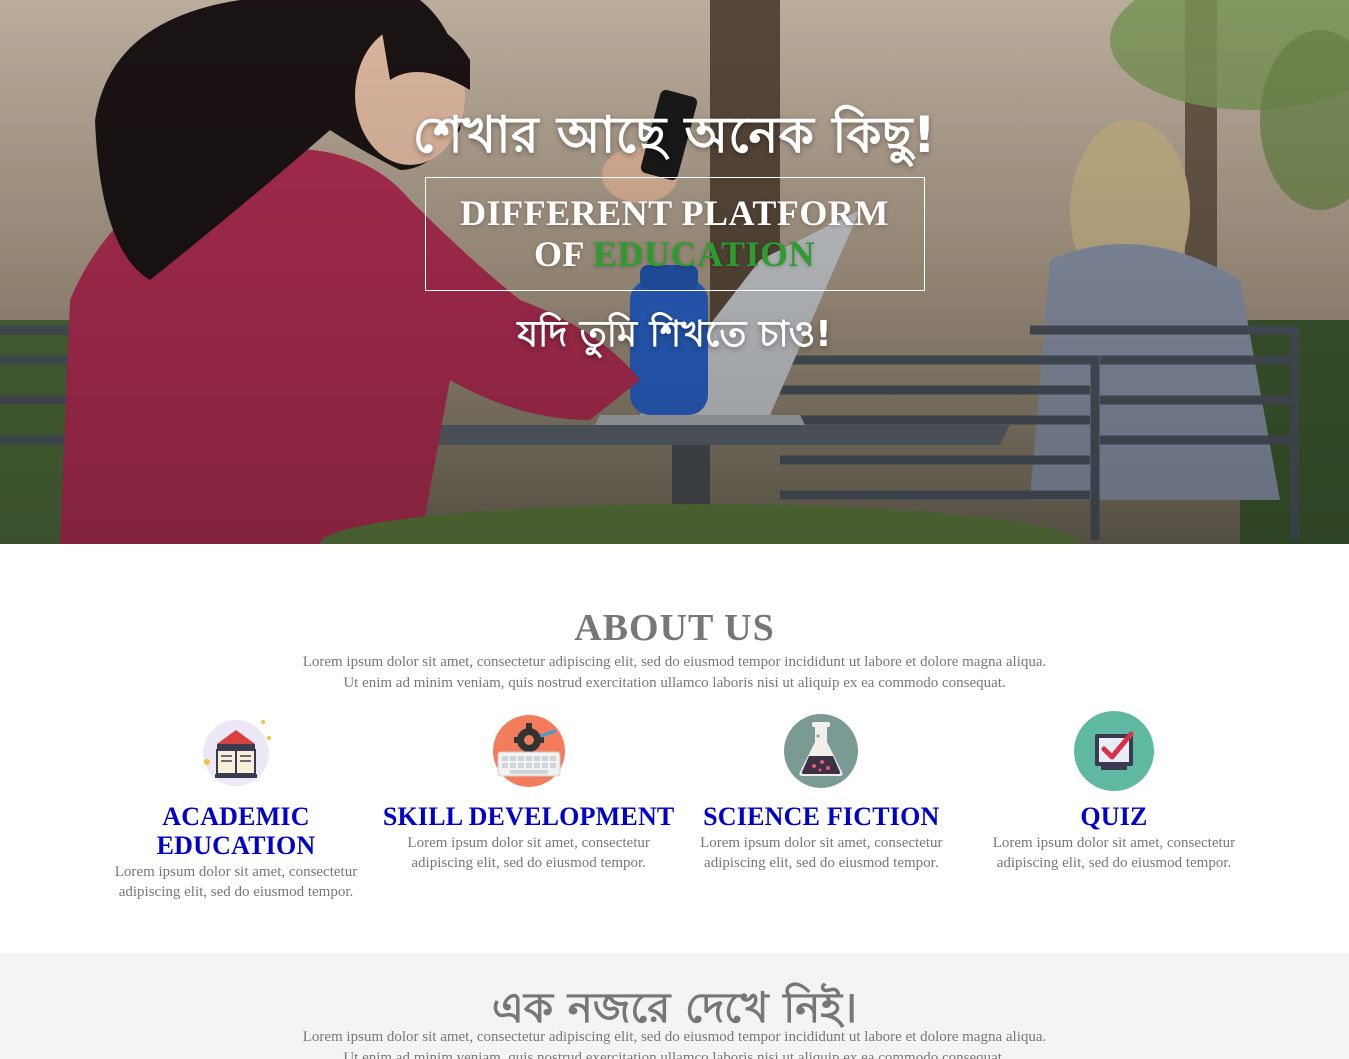 This screenshot has height=1059, width=1349. I want to click on feature-title-line2: EDUCATION, so click(236, 845).